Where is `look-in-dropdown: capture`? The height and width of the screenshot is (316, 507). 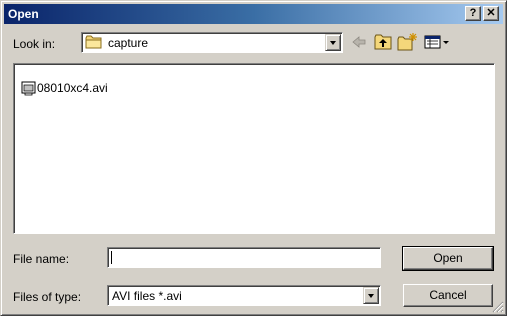
look-in-dropdown: capture is located at coordinates (212, 42).